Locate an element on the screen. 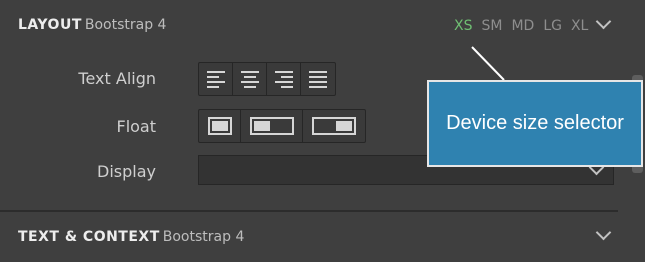  device-size-annotation: Device size selector is located at coordinates (535, 123).